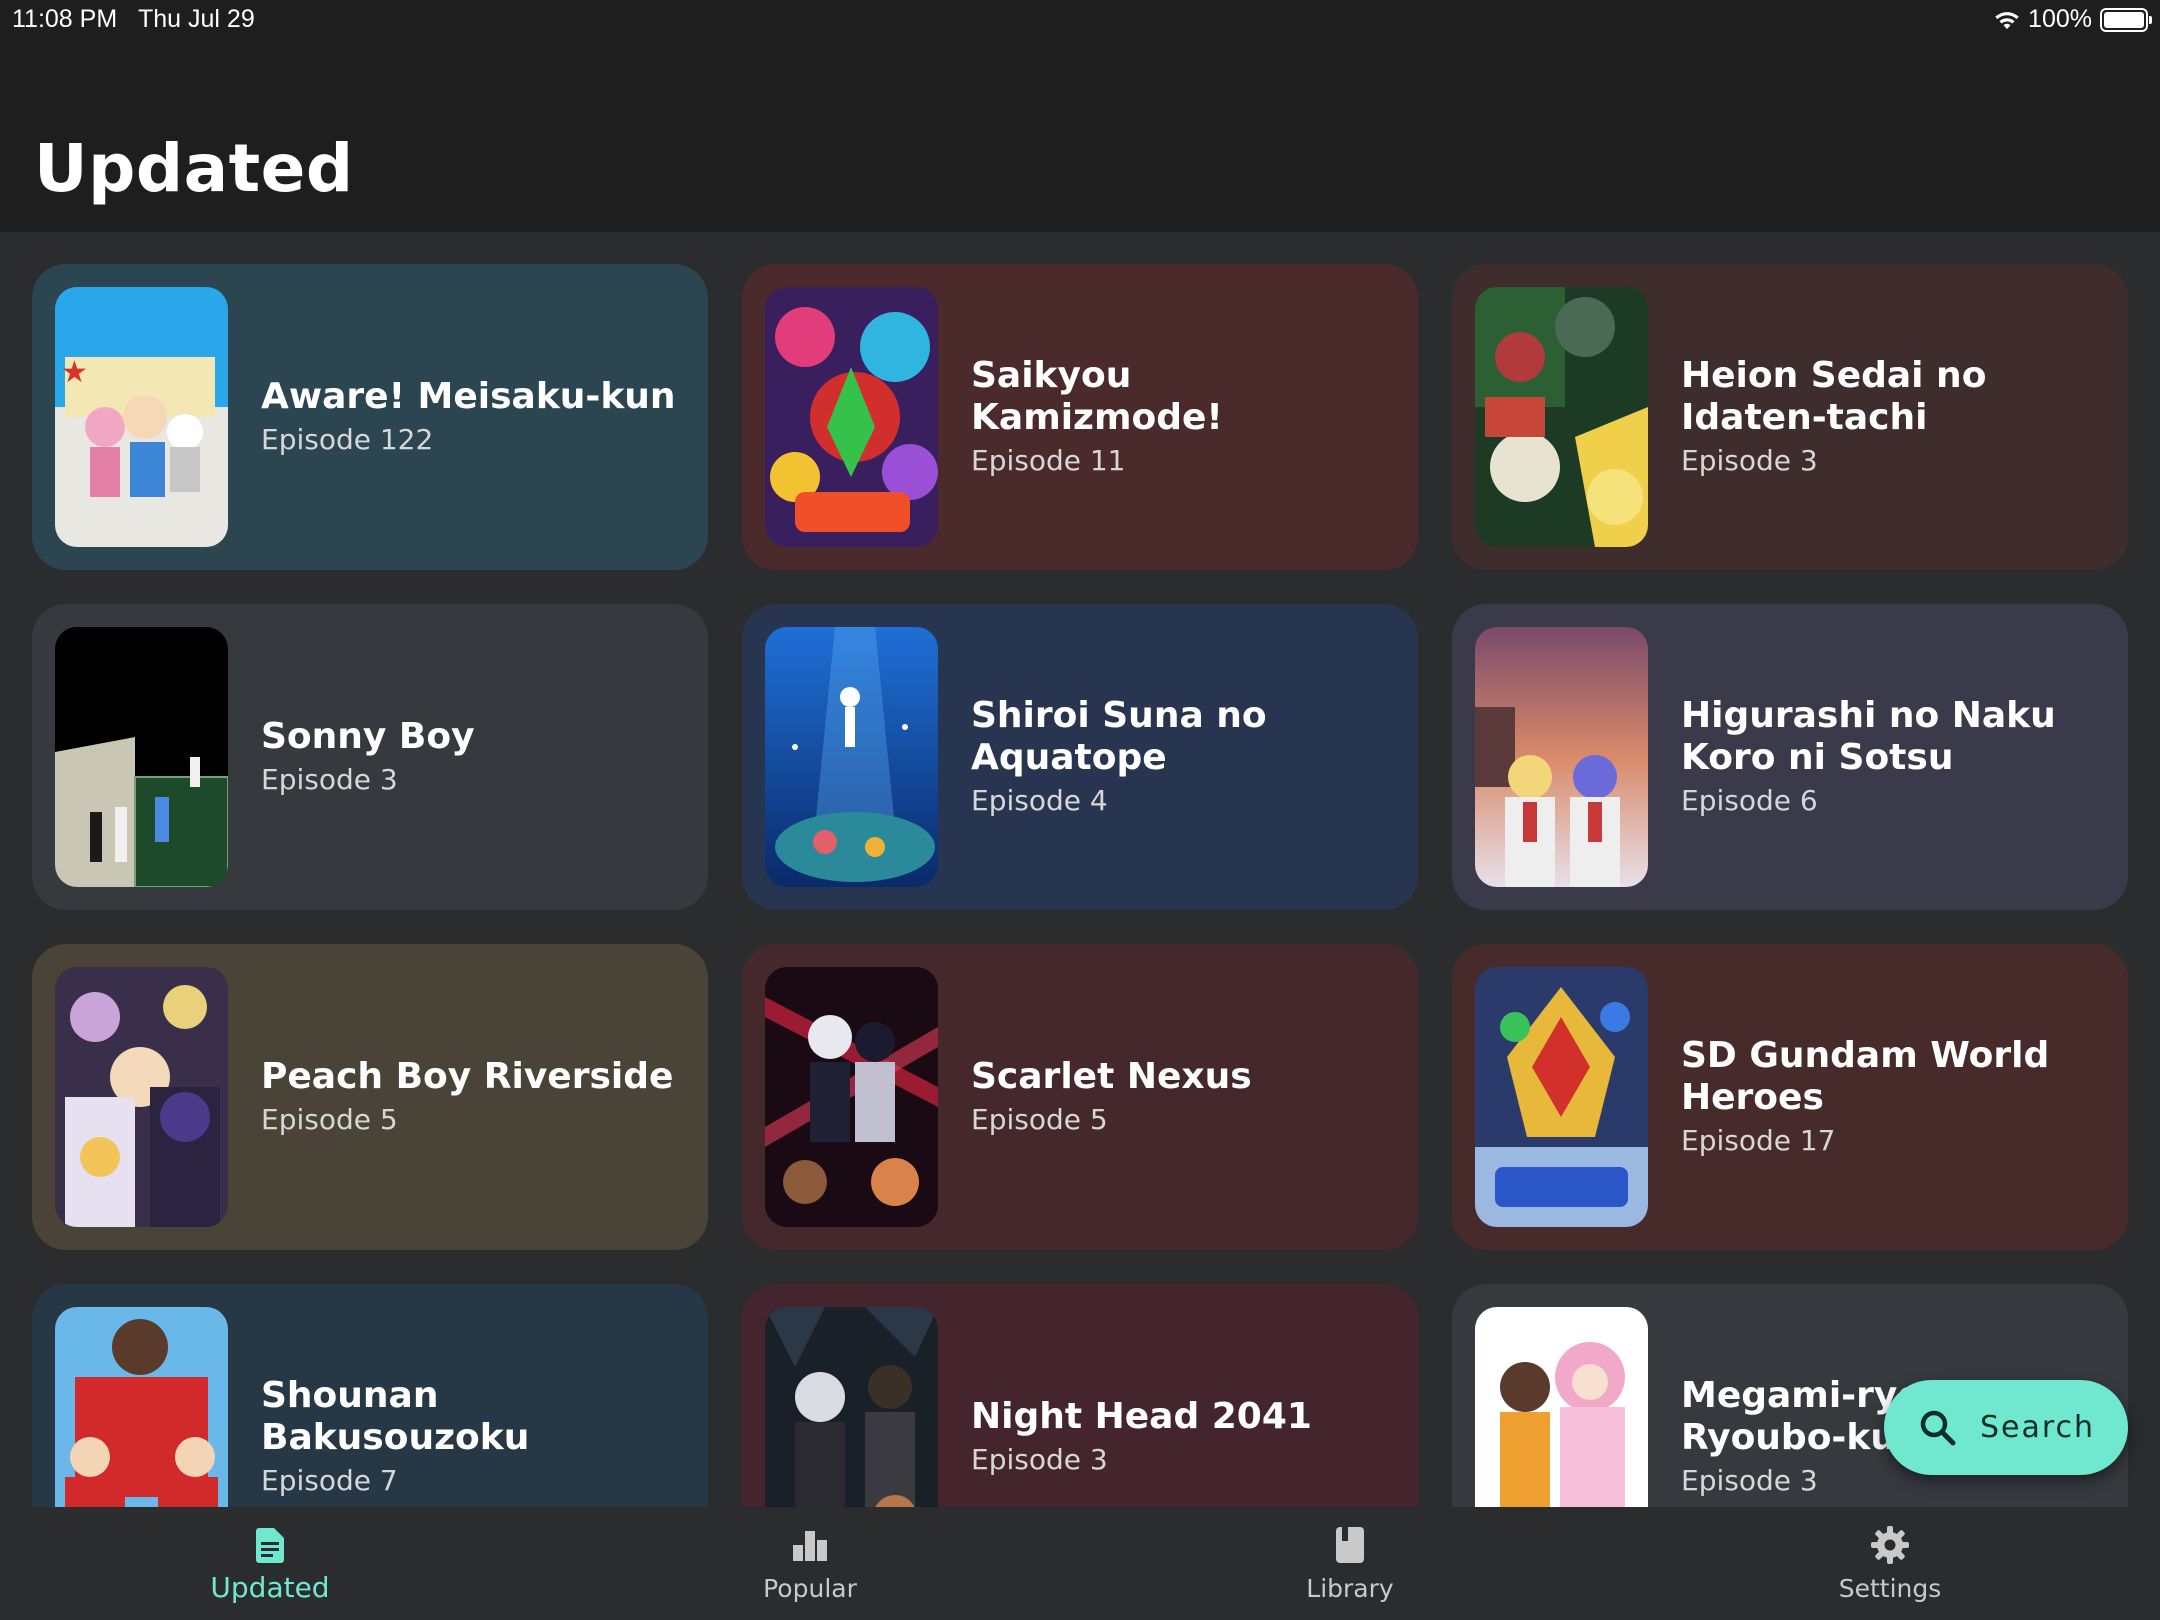 The width and height of the screenshot is (2160, 1620). What do you see at coordinates (194, 168) in the screenshot?
I see `page-title: Updated` at bounding box center [194, 168].